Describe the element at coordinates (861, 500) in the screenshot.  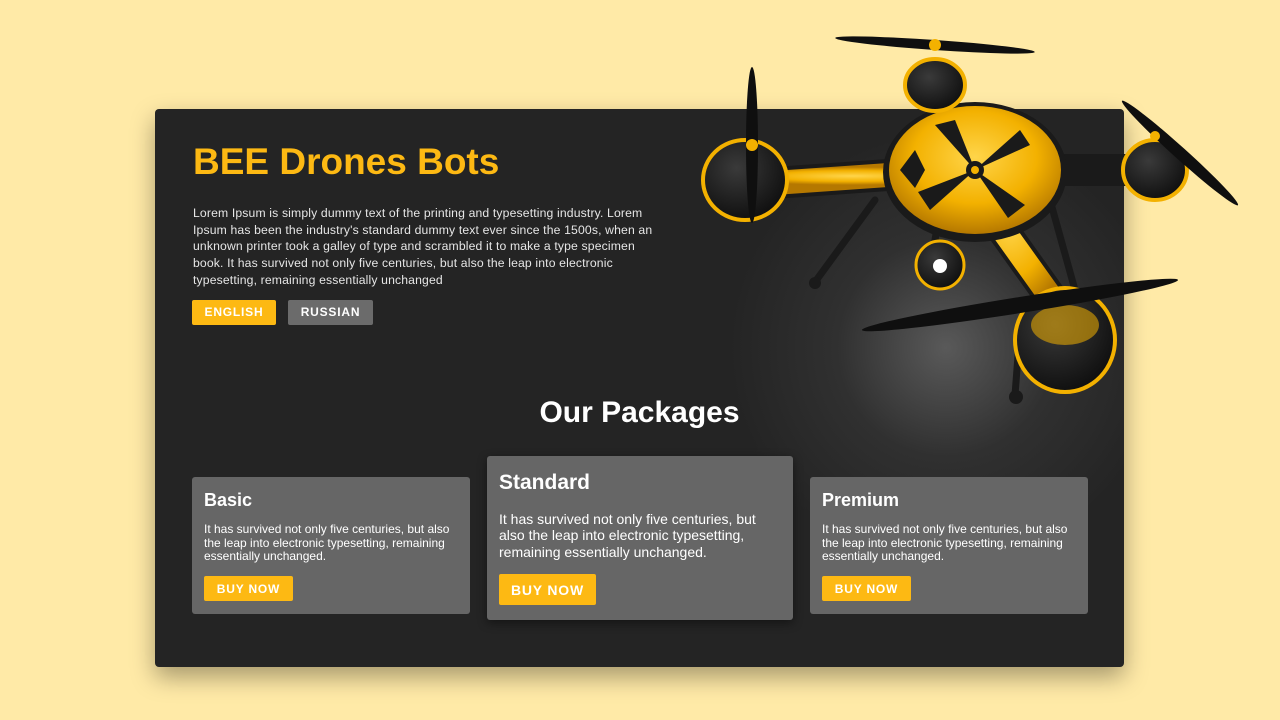
I see `package-title: Premium` at that location.